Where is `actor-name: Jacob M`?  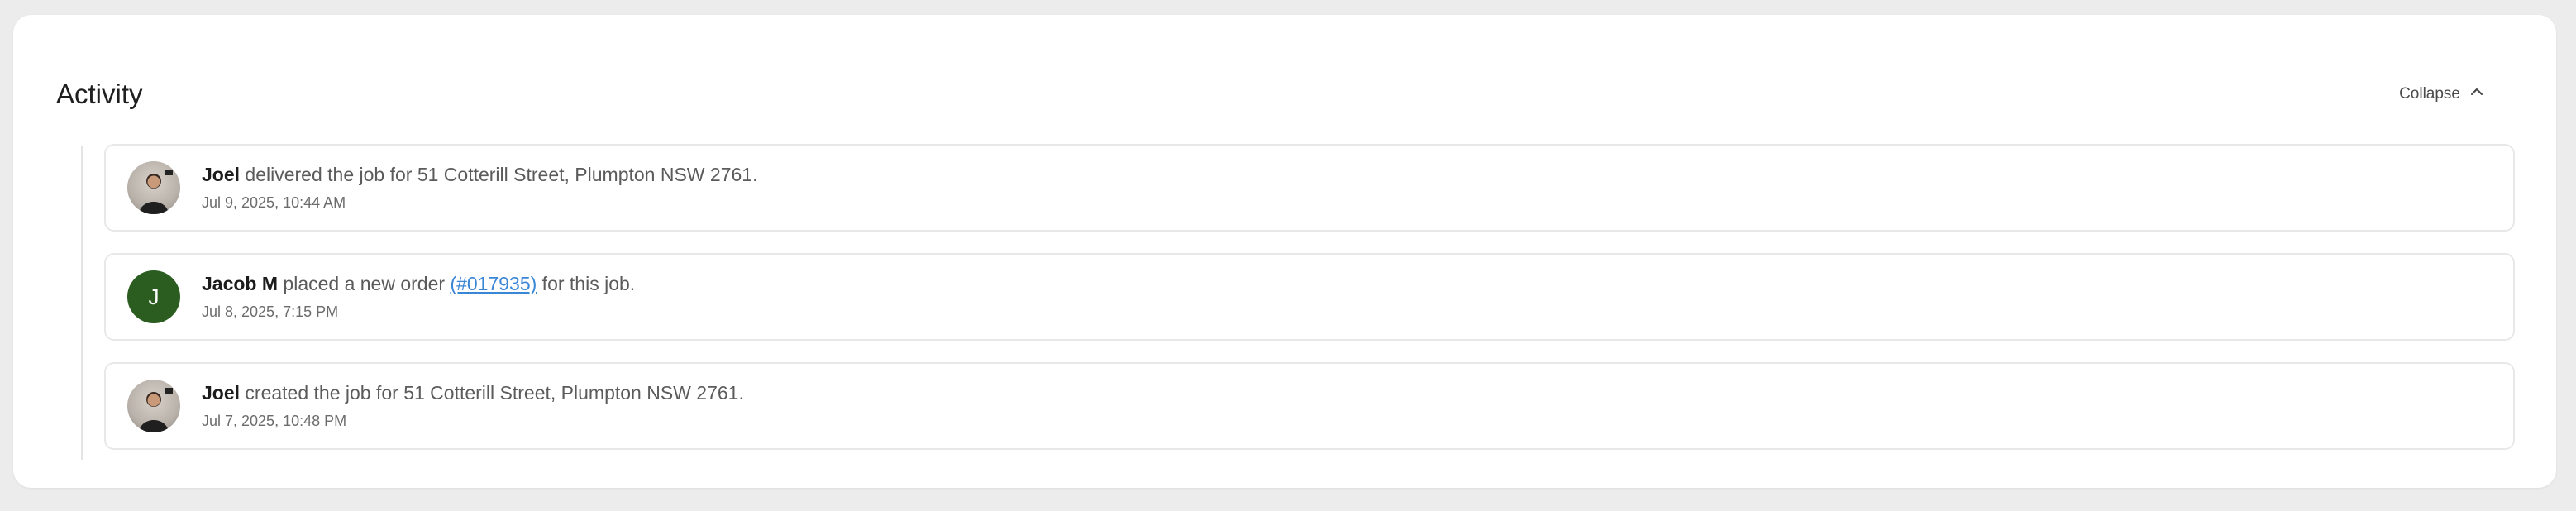 actor-name: Jacob M is located at coordinates (241, 283).